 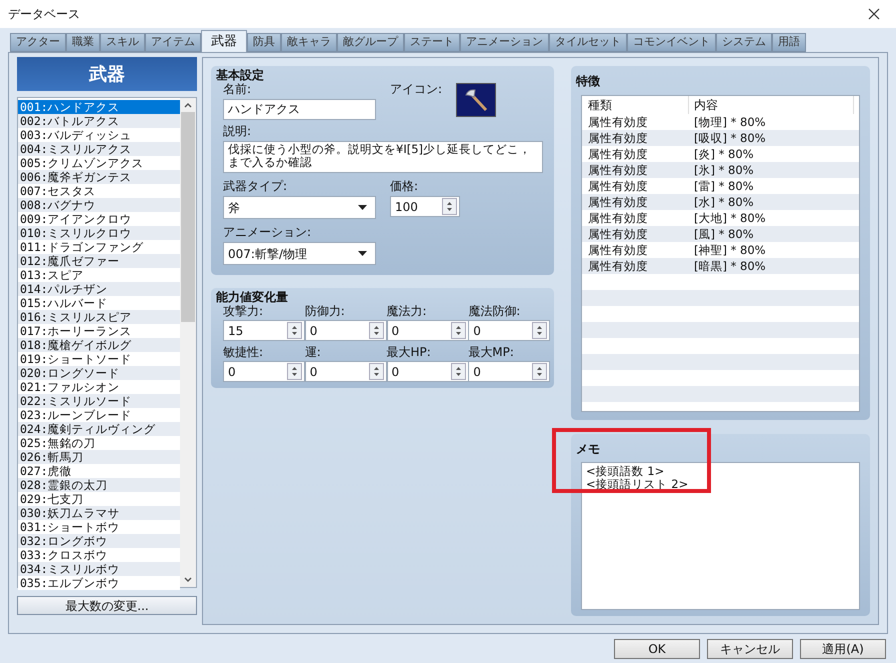 What do you see at coordinates (99, 205) in the screenshot?
I see `list-item: 008:バグナウ` at bounding box center [99, 205].